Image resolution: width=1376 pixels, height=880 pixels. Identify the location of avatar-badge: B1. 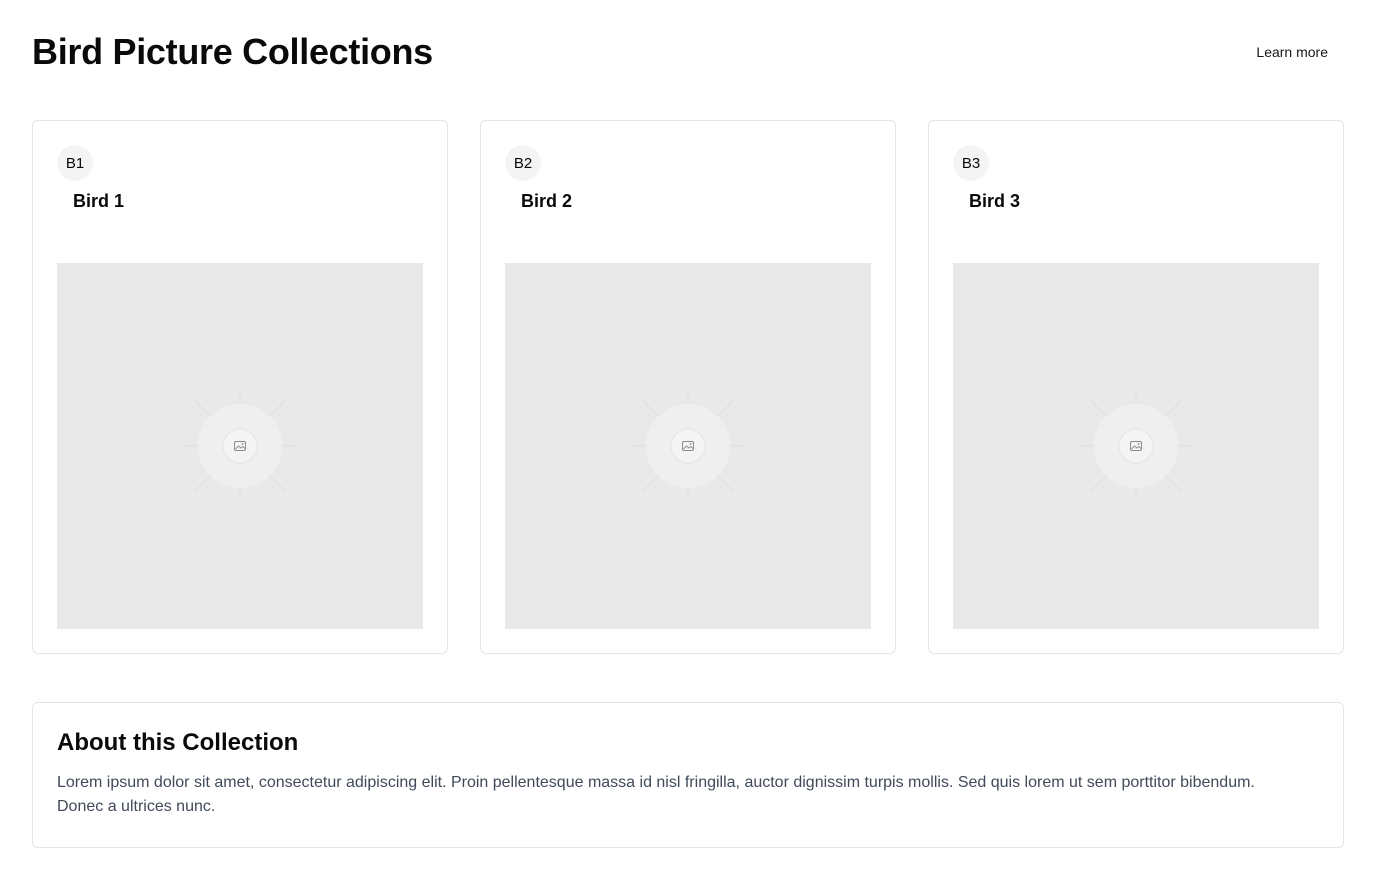
(75, 163).